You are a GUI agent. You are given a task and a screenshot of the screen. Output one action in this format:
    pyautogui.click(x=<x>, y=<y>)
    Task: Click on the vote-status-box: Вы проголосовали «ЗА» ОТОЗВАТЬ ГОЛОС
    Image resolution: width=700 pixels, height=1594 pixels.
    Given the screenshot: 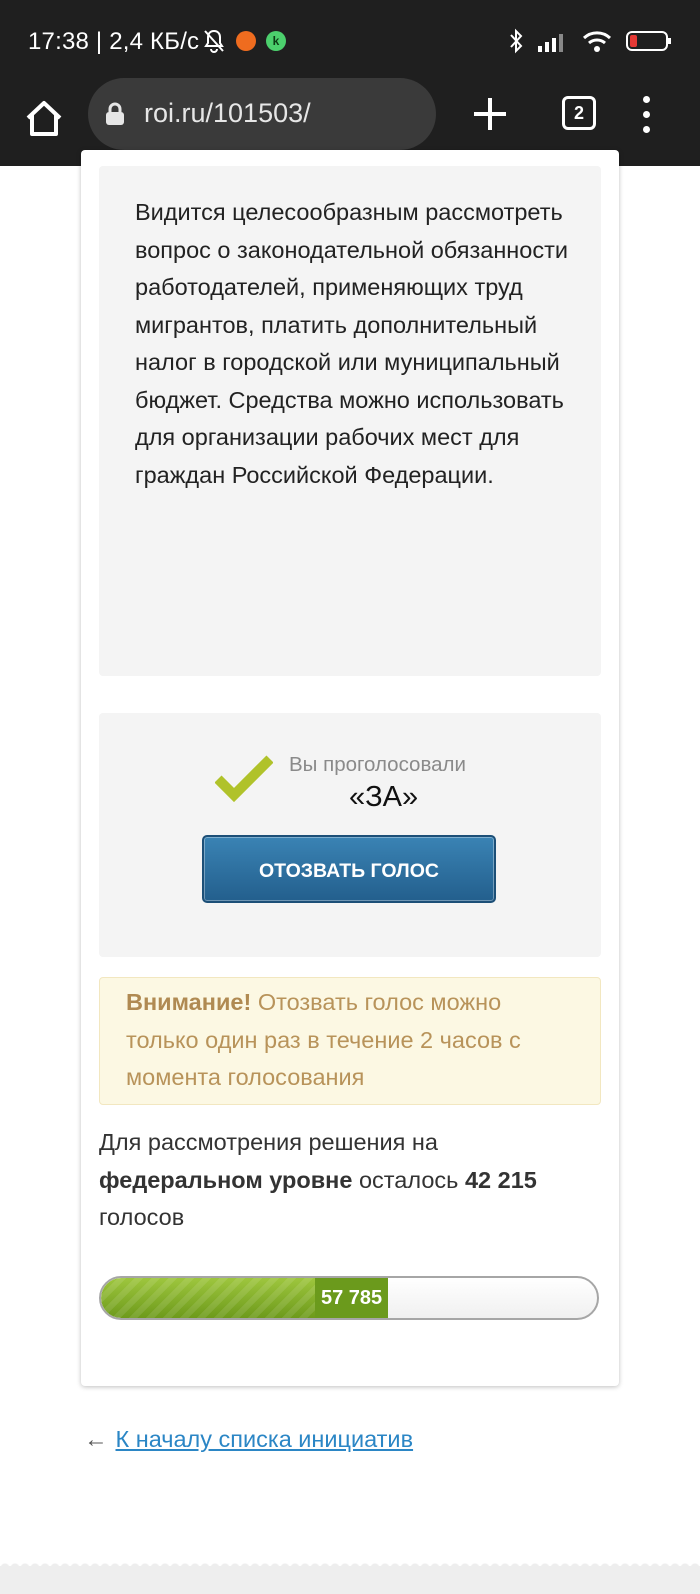 What is the action you would take?
    pyautogui.click(x=350, y=835)
    